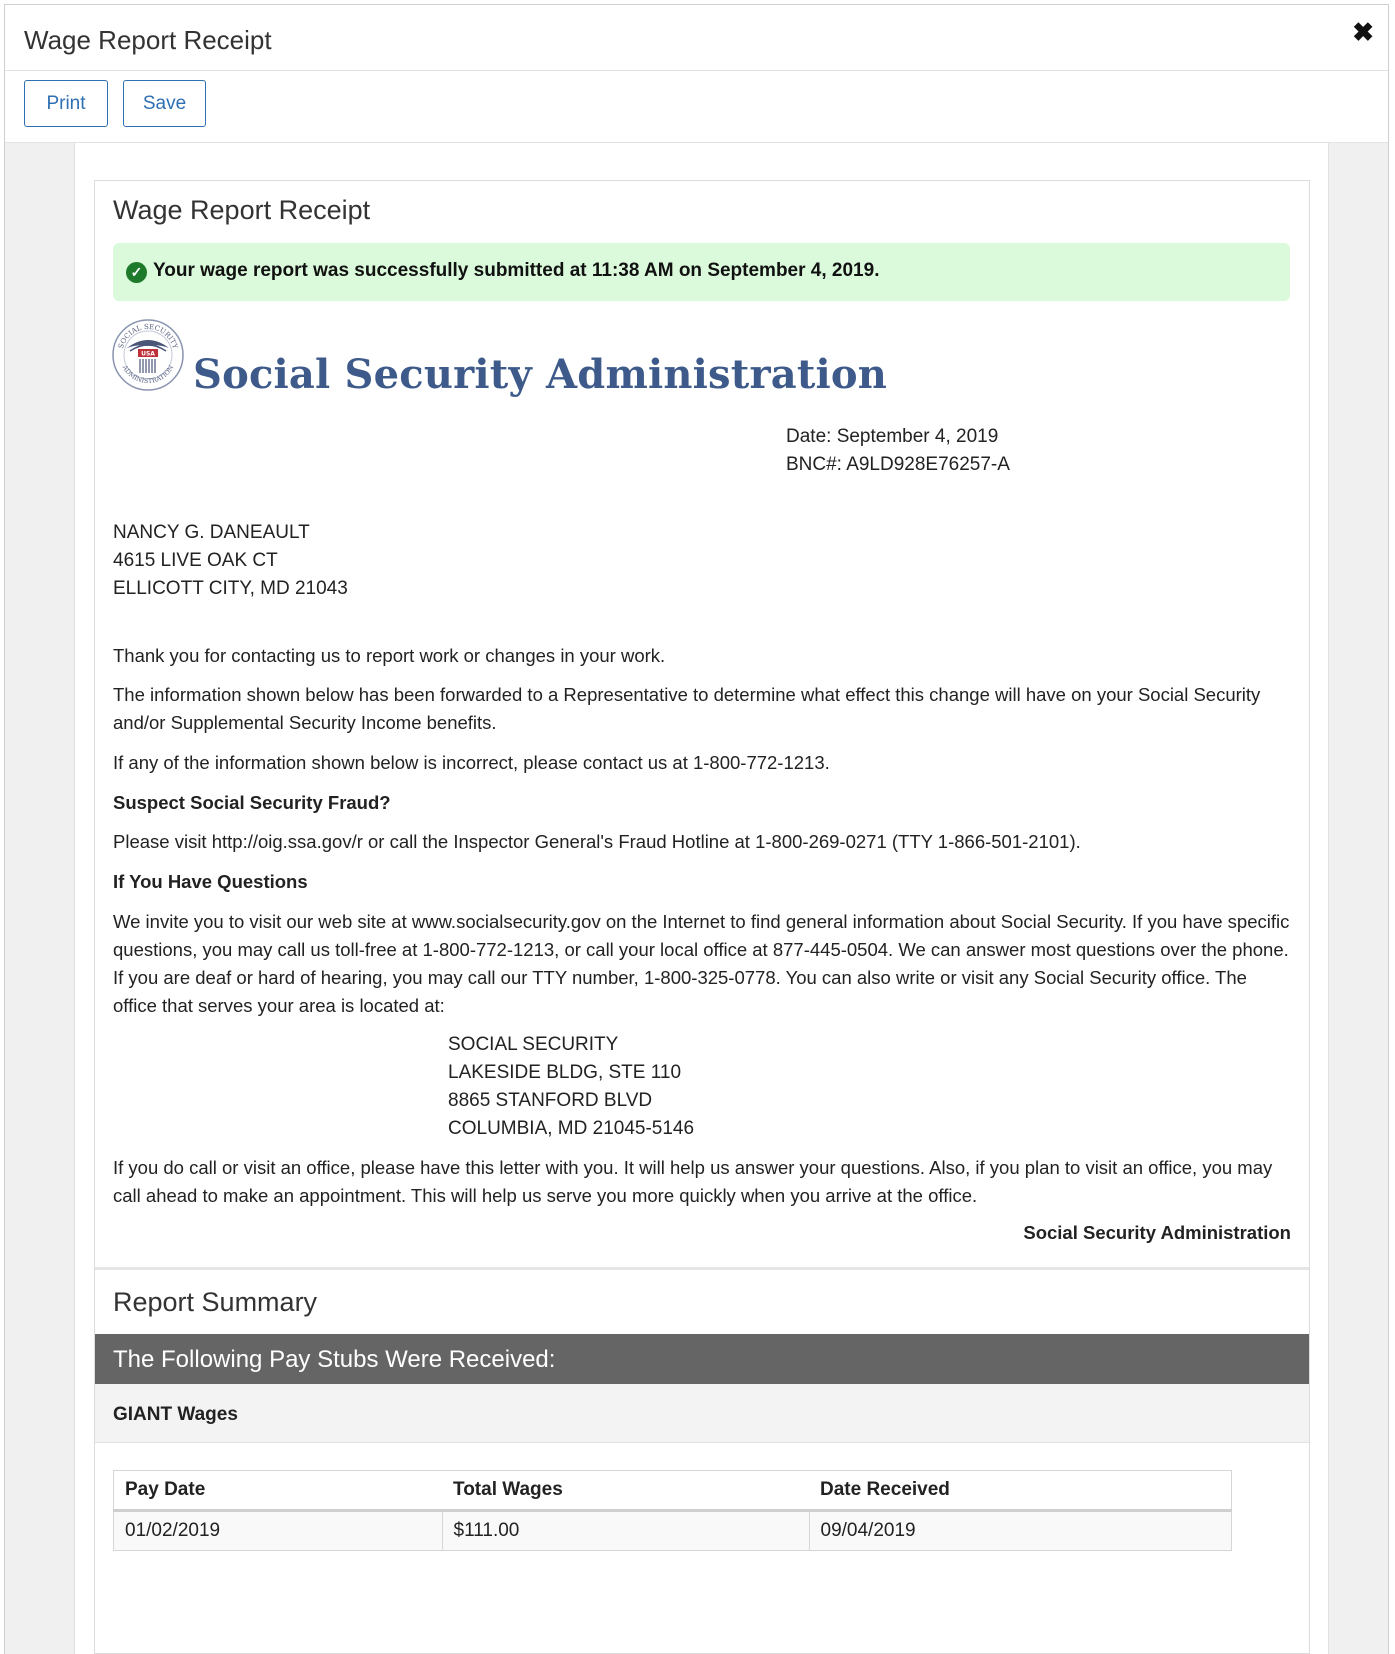 This screenshot has width=1395, height=1654. Describe the element at coordinates (565, 1072) in the screenshot. I see `office-line-2: LAKESIDE BLDG, STE 110` at that location.